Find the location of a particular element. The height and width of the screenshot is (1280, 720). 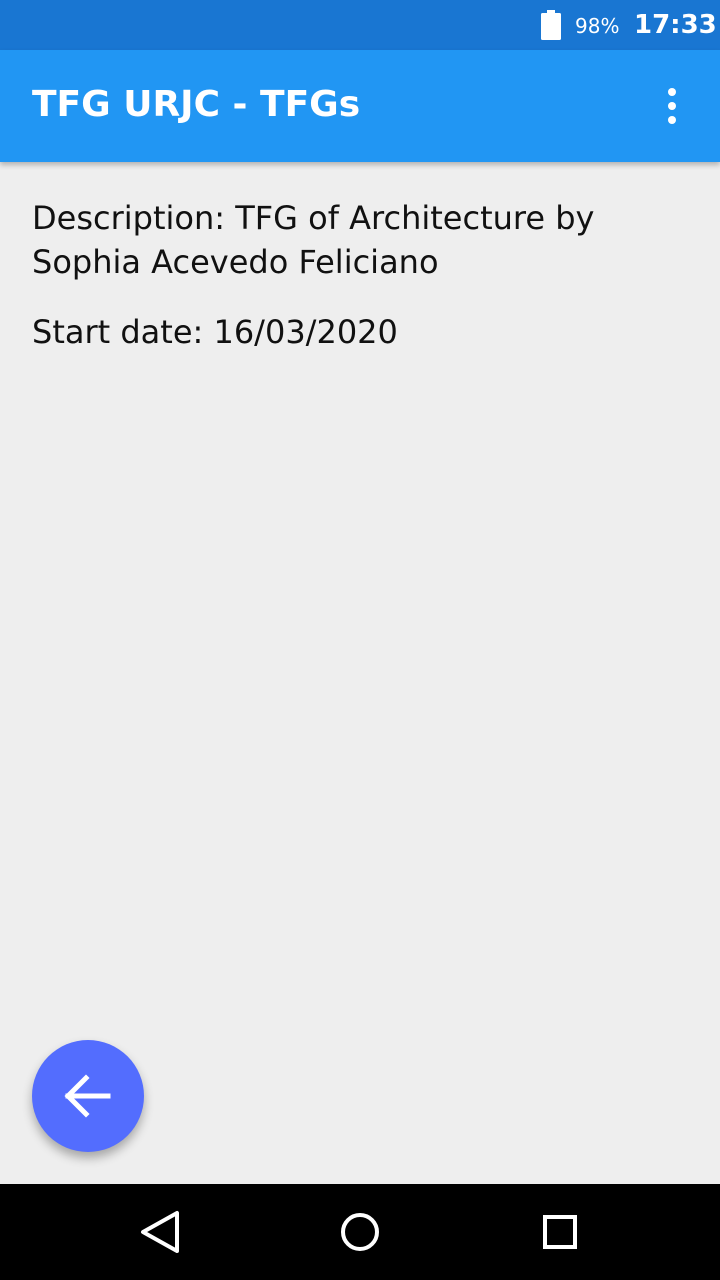

battery-percentage: 98% is located at coordinates (597, 26).